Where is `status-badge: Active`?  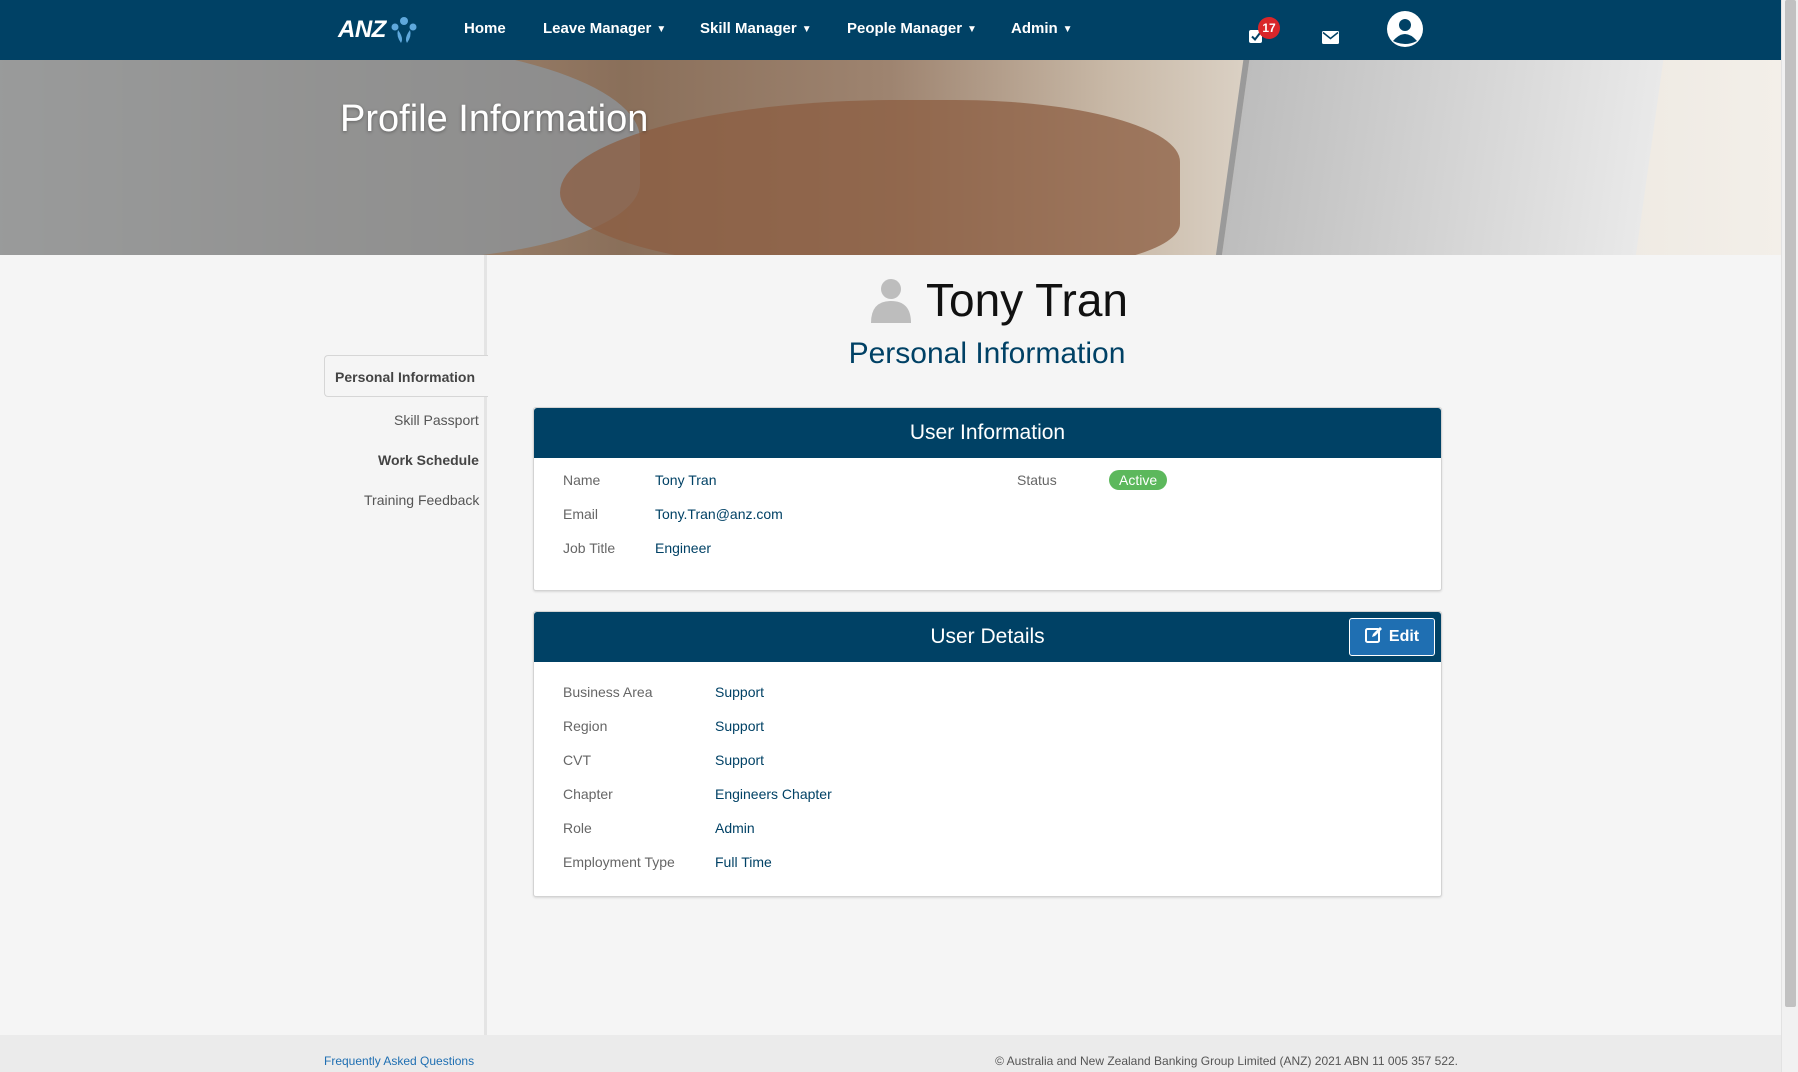
status-badge: Active is located at coordinates (1138, 480).